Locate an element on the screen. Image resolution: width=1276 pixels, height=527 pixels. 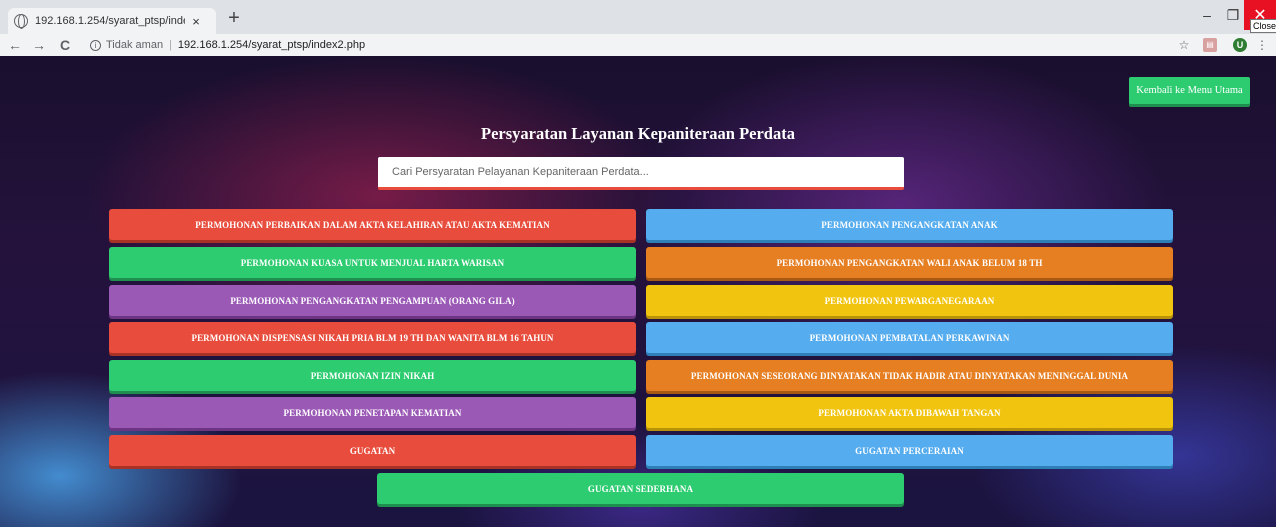
browser-tab: 192.168.1.254/syarat_ptsp/index2 × is located at coordinates (112, 21).